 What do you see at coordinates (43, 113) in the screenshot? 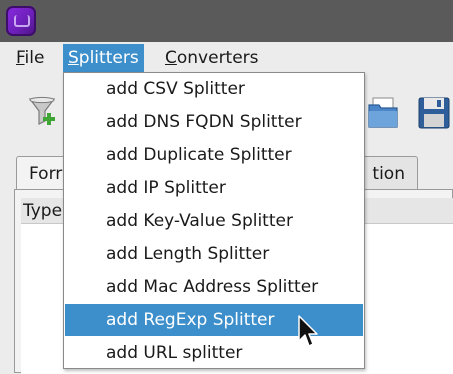
I see `add-filter-icon` at bounding box center [43, 113].